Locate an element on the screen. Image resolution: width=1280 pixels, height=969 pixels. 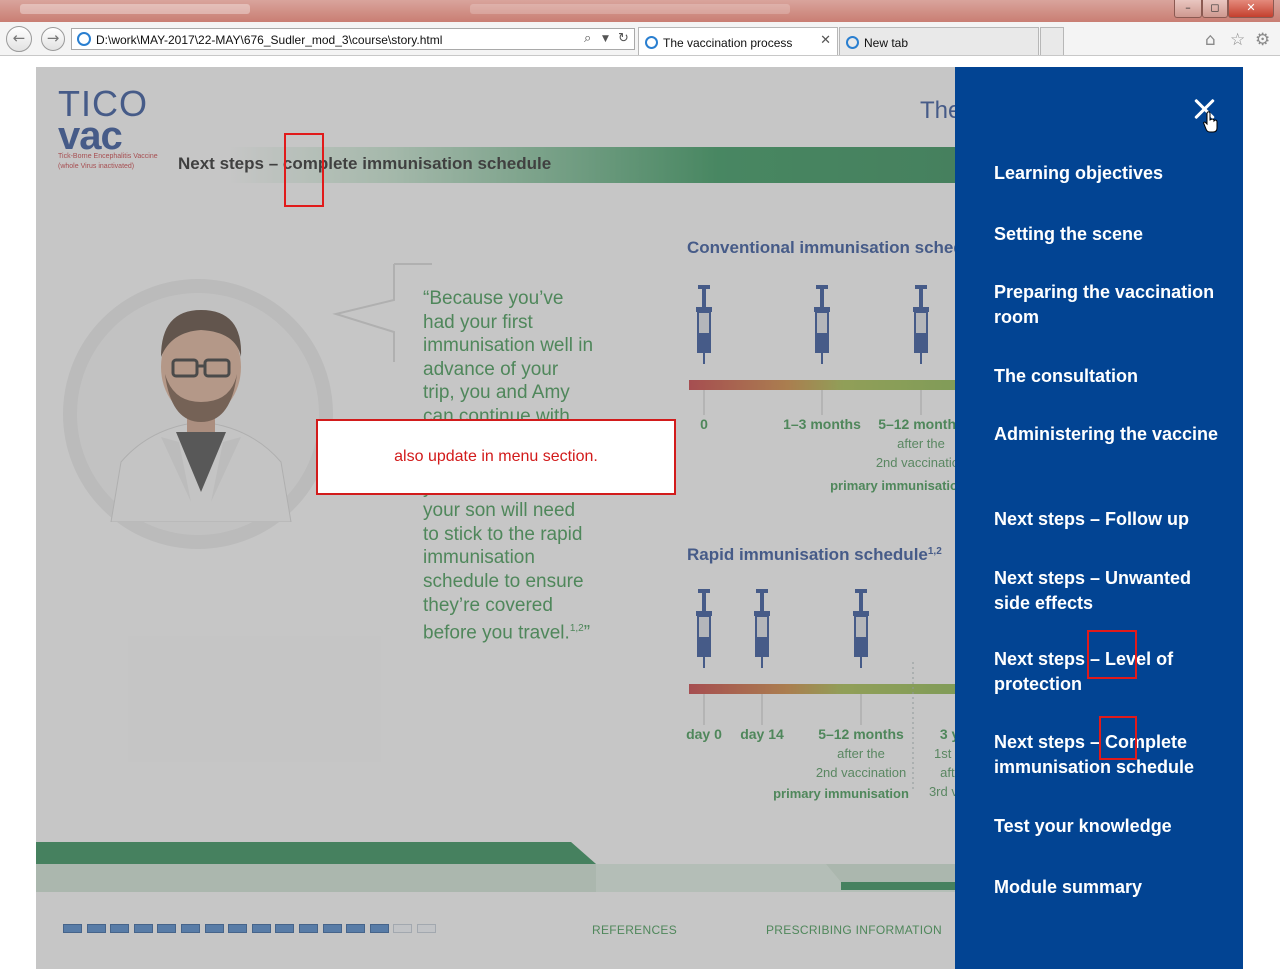
window-titlebar: – ◻ ✕ is located at coordinates (640, 11).